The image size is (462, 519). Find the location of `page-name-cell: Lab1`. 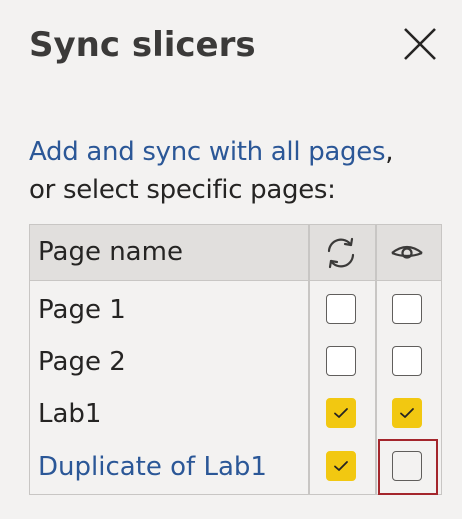

page-name-cell: Lab1 is located at coordinates (70, 414).